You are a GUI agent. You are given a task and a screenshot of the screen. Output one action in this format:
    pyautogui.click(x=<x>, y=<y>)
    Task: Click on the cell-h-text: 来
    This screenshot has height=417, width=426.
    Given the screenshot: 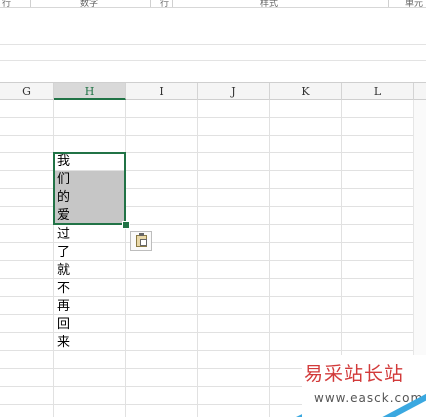 What is the action you would take?
    pyautogui.click(x=90, y=343)
    